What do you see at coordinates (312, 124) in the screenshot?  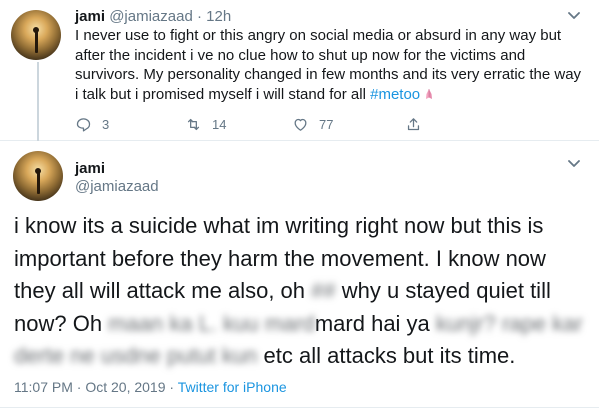 I see `like-button: 77` at bounding box center [312, 124].